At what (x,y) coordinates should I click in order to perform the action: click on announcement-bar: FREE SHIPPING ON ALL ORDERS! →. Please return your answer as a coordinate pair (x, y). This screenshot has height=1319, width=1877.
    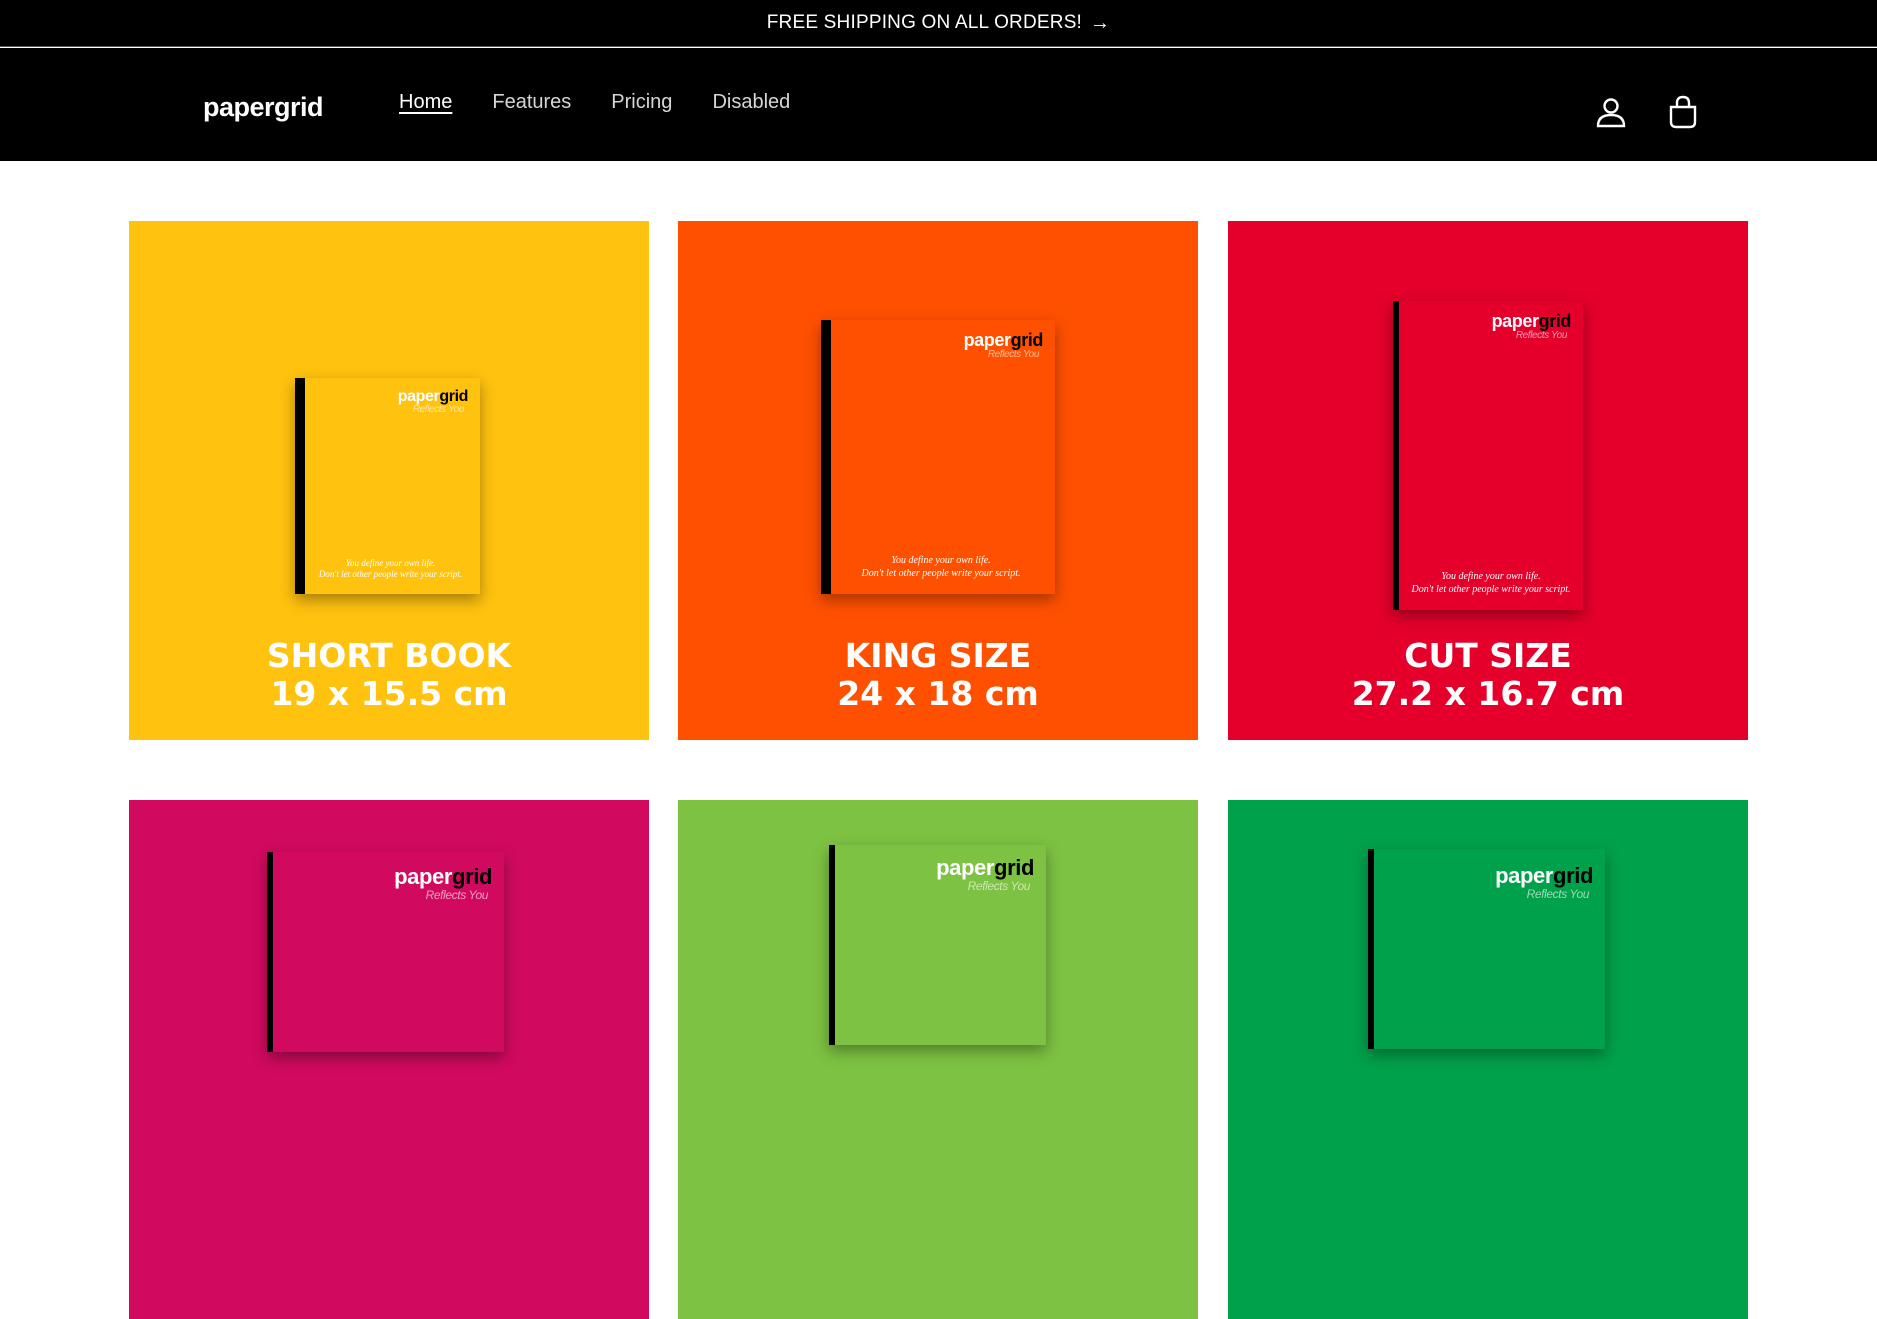
    Looking at the image, I should click on (938, 23).